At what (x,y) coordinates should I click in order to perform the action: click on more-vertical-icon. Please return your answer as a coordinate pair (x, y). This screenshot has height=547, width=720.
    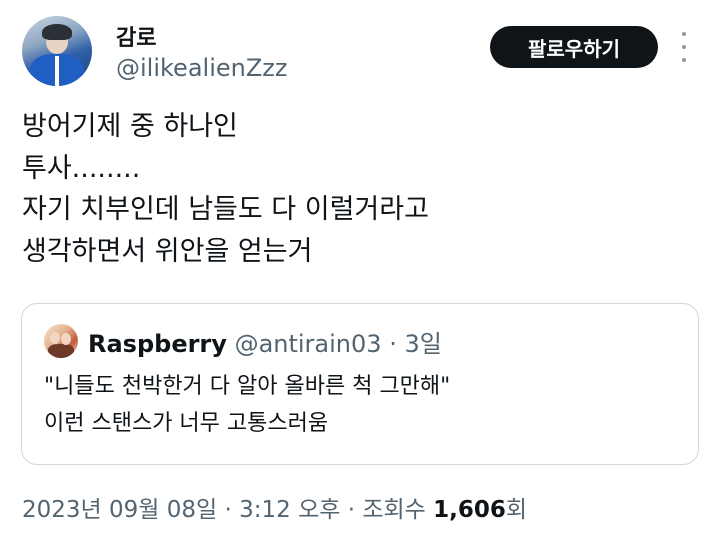
    Looking at the image, I should click on (684, 47).